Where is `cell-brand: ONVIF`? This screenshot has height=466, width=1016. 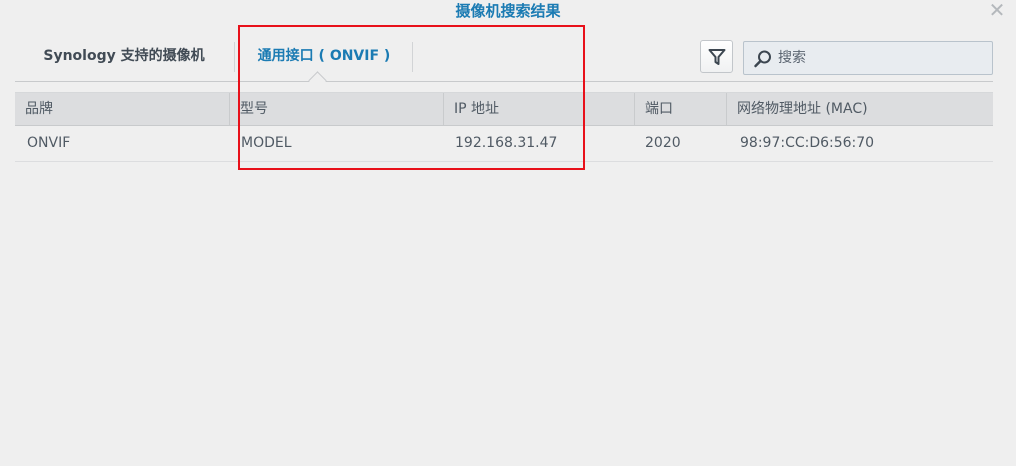
cell-brand: ONVIF is located at coordinates (49, 143).